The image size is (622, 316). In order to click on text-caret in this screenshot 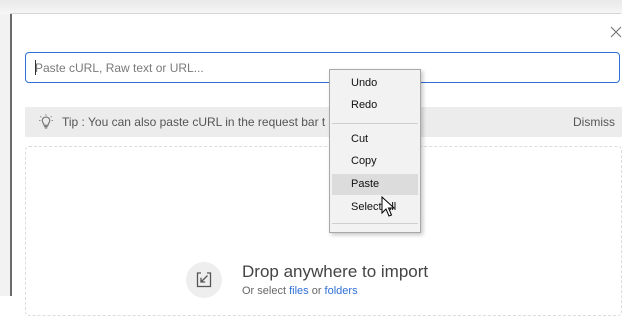, I will do `click(35, 67)`.